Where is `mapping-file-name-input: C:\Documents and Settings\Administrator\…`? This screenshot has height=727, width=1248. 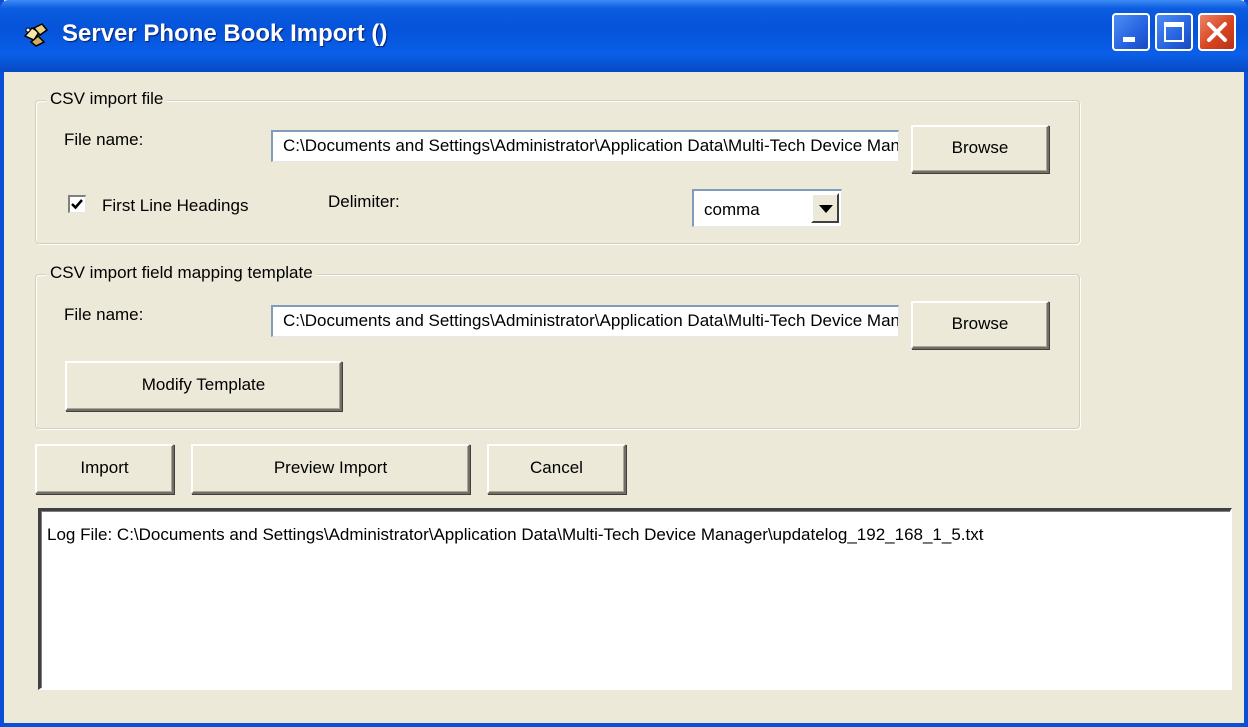
mapping-file-name-input: C:\Documents and Settings\Administrator\… is located at coordinates (585, 321).